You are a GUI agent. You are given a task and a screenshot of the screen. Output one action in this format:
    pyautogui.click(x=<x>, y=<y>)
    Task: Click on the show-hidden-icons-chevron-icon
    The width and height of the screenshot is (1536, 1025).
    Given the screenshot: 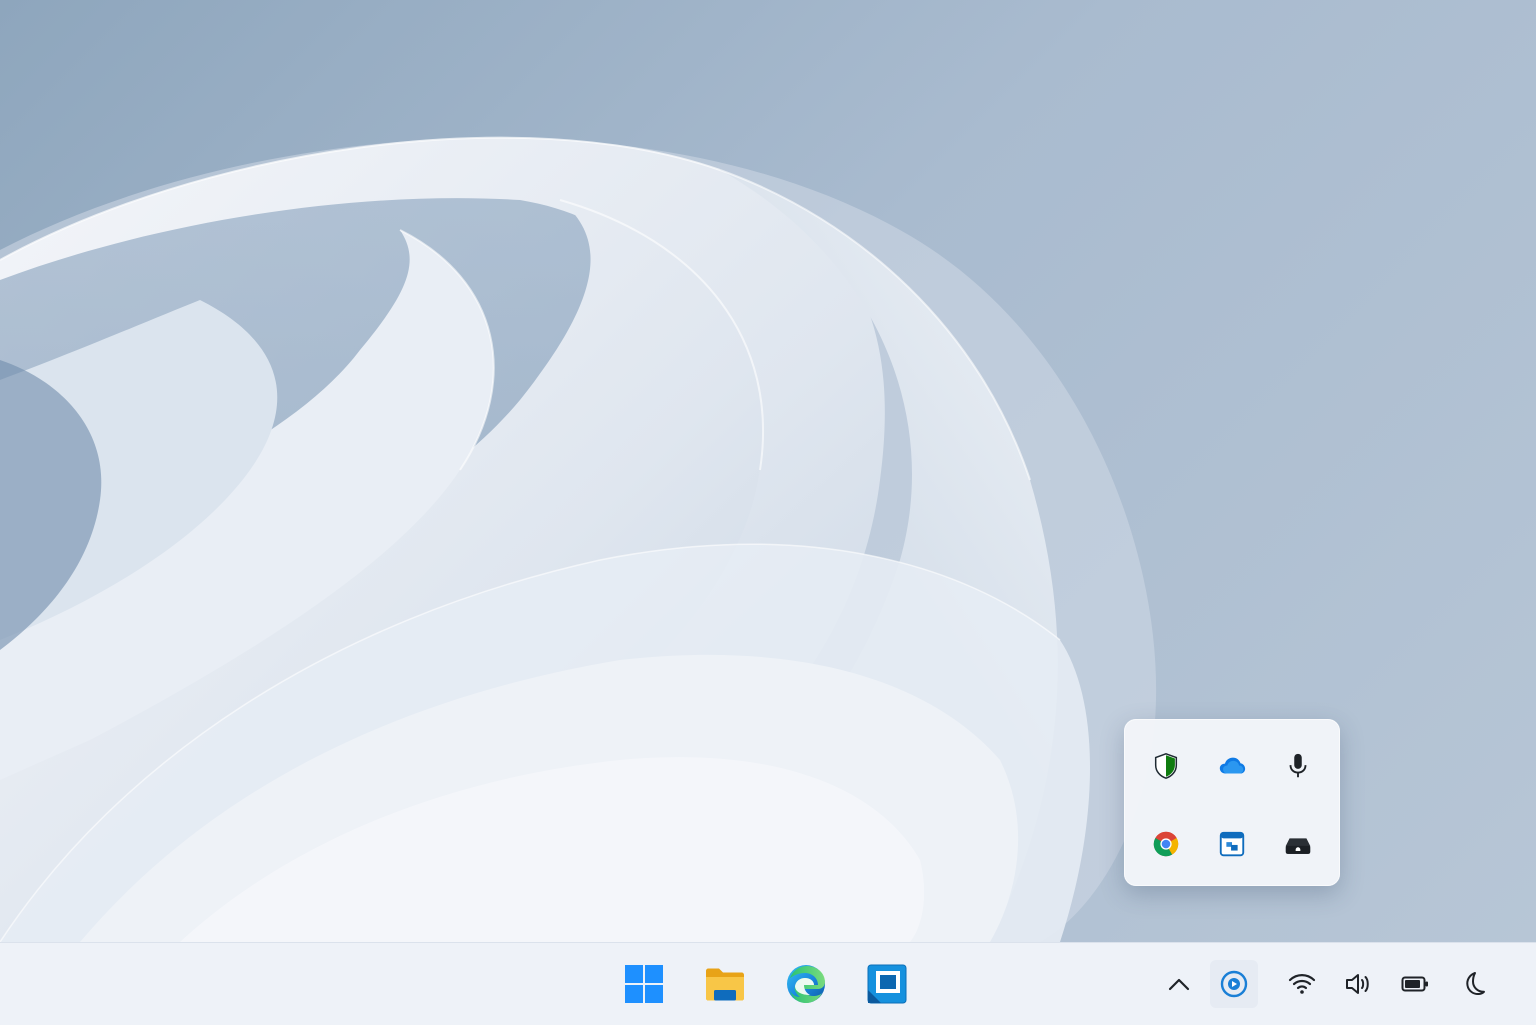 What is the action you would take?
    pyautogui.click(x=1179, y=984)
    